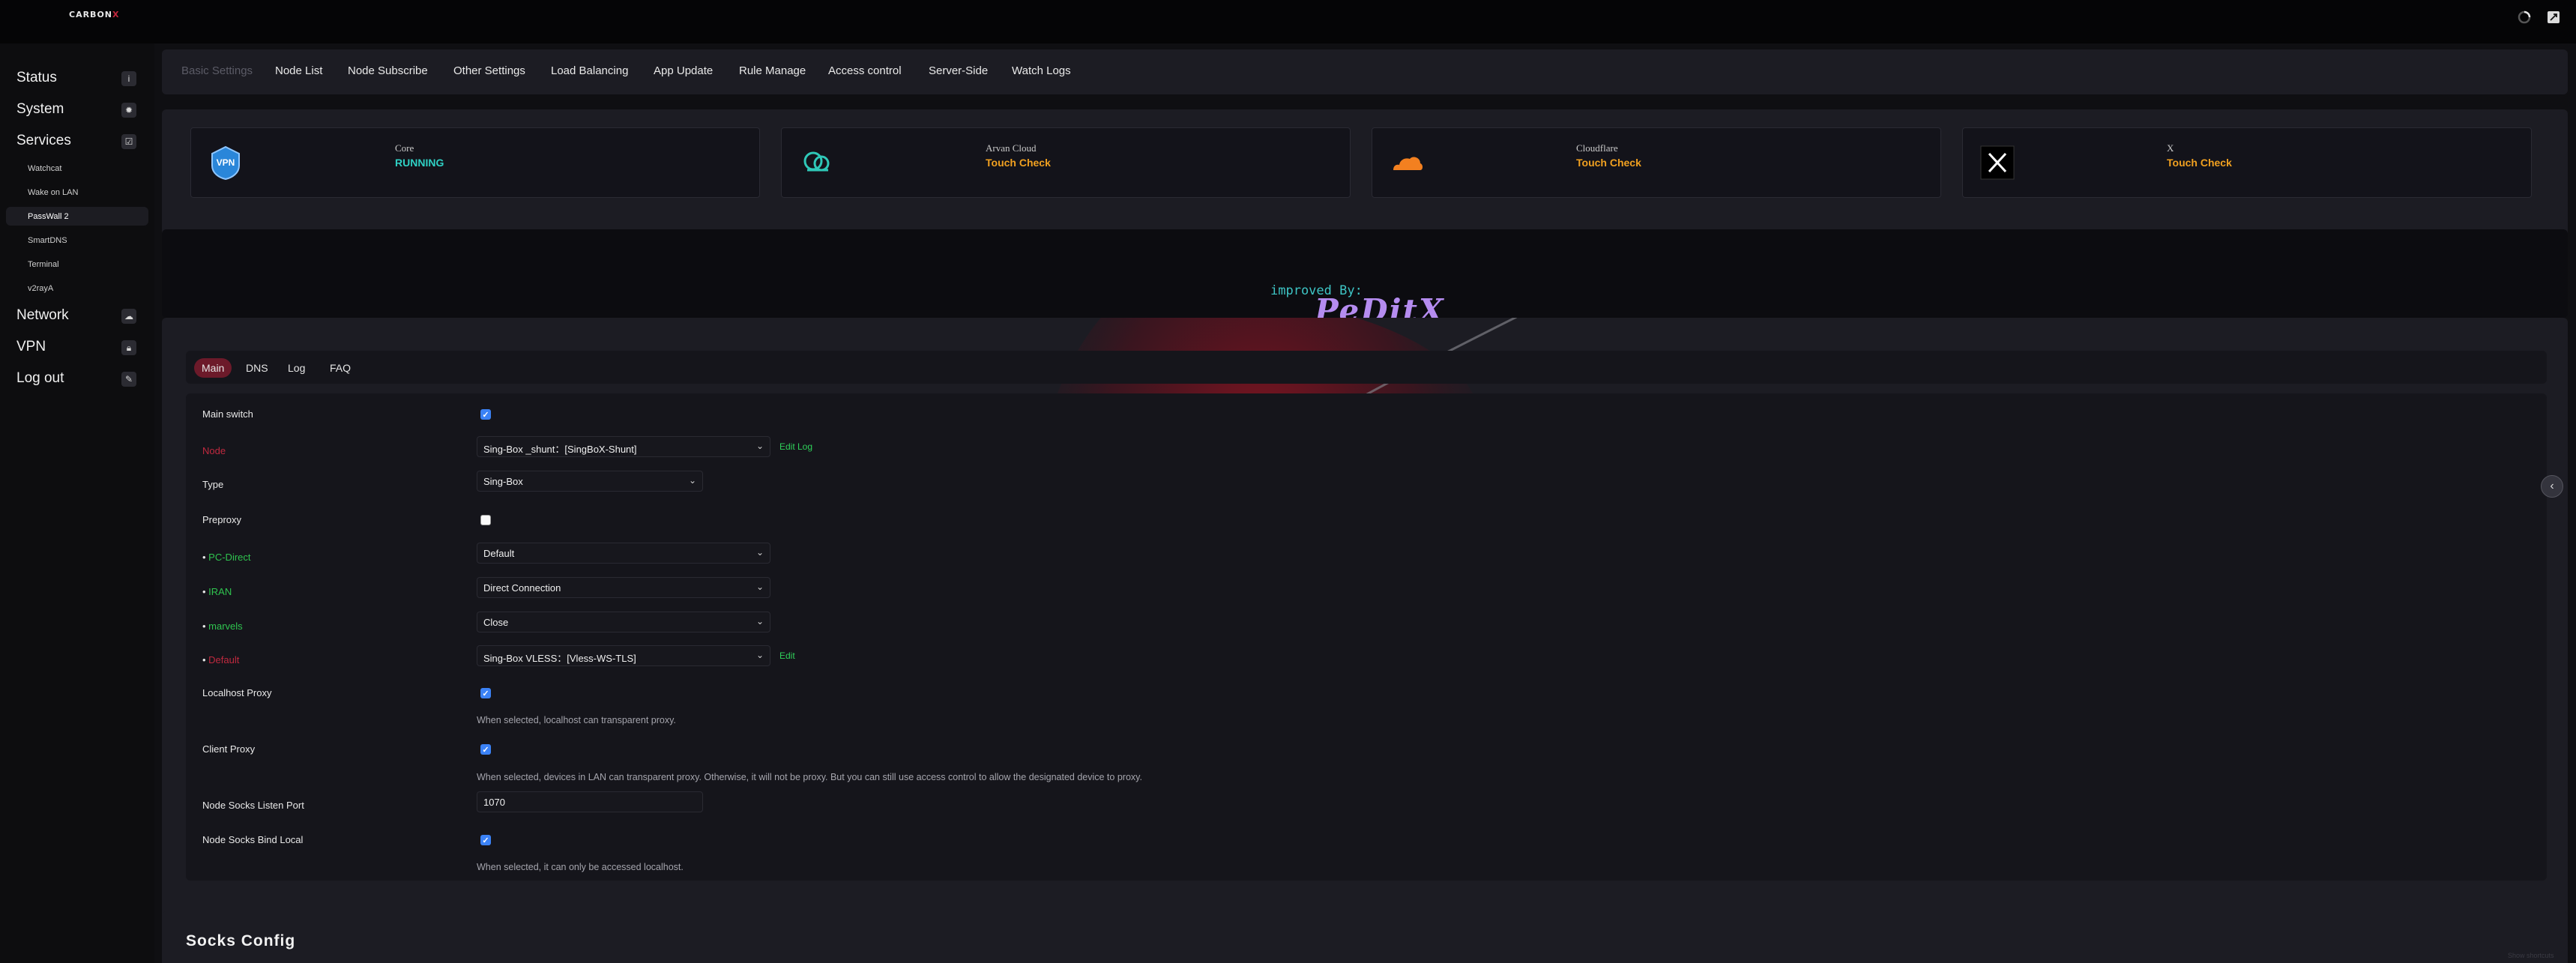  What do you see at coordinates (296, 368) in the screenshot?
I see `subtab-log: Log` at bounding box center [296, 368].